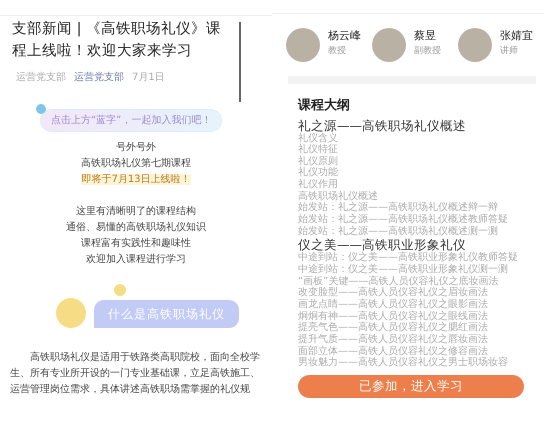 The height and width of the screenshot is (429, 544). Describe the element at coordinates (136, 243) in the screenshot. I see `feature-line: 课程富有实践性和趣味性` at that location.